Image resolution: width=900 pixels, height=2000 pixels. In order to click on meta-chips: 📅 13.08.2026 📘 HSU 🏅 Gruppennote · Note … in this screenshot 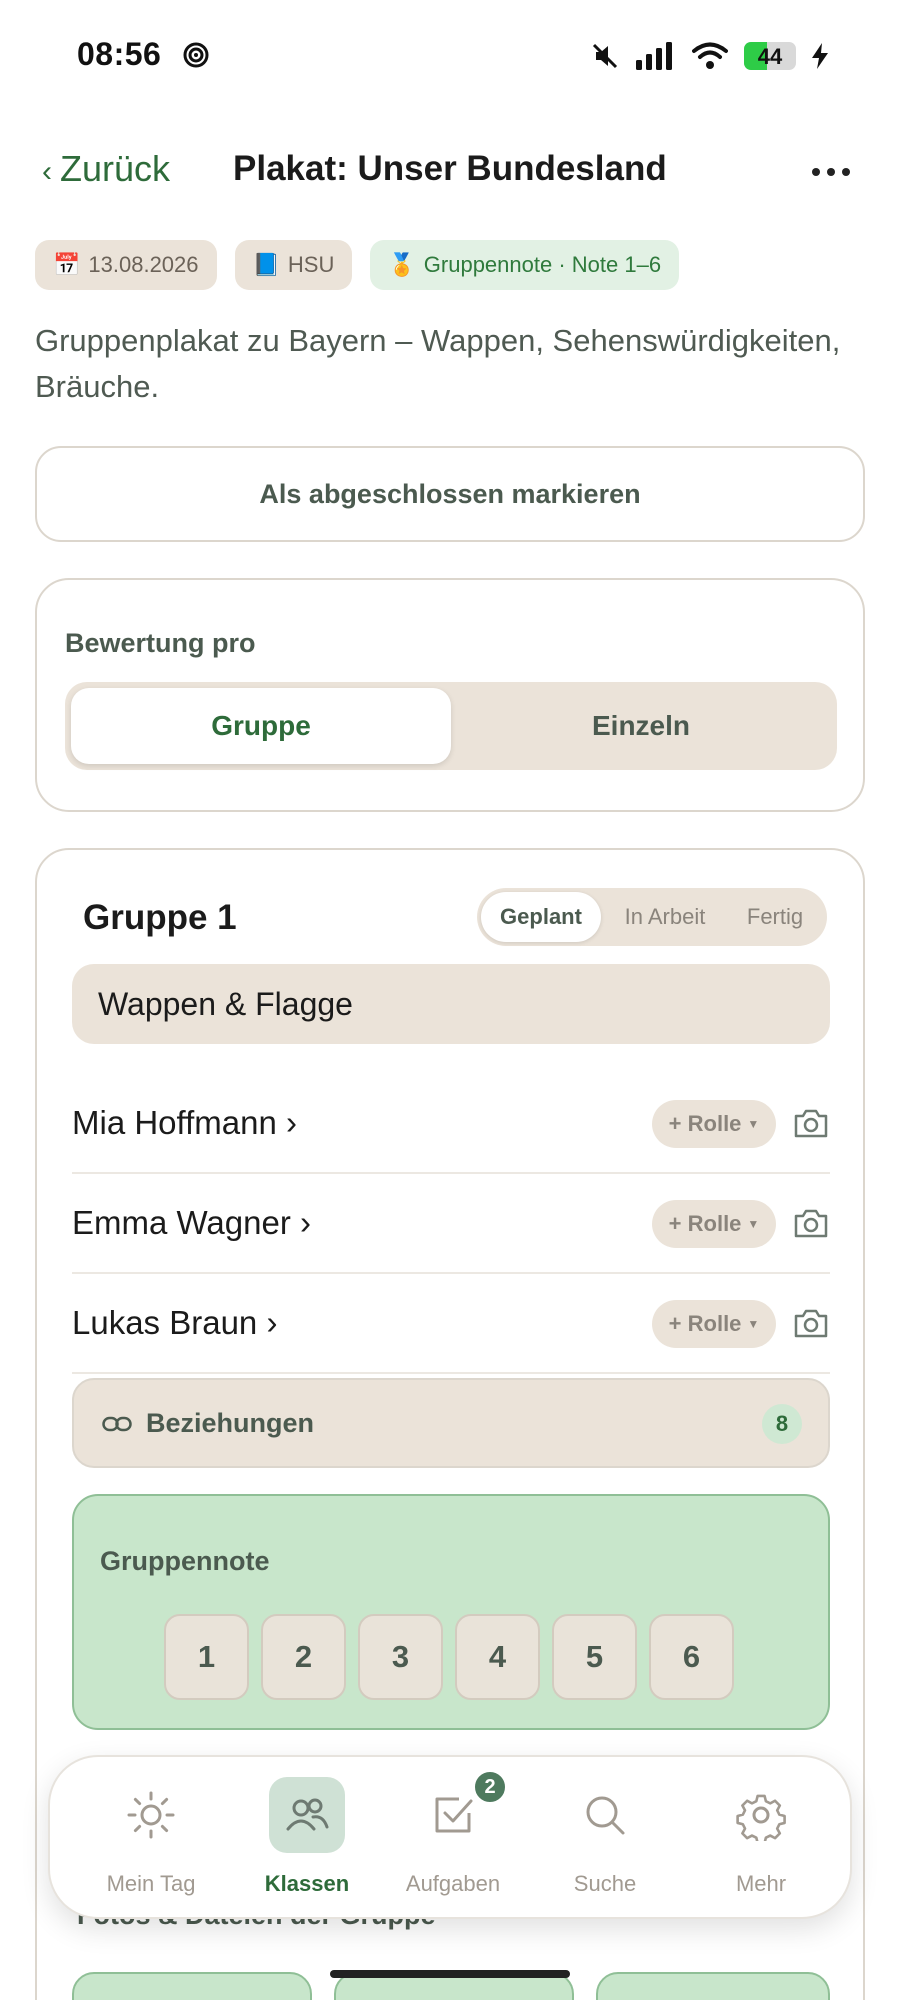, I will do `click(357, 265)`.